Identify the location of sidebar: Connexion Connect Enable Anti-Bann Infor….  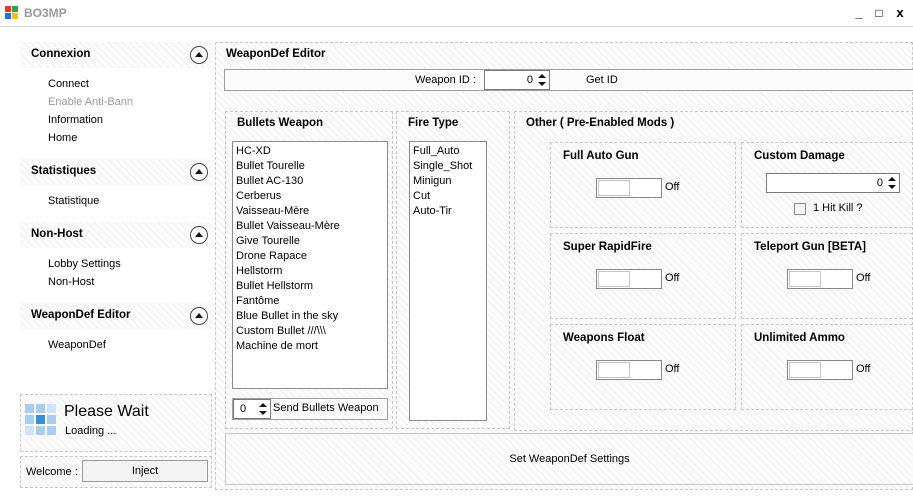
(116, 213).